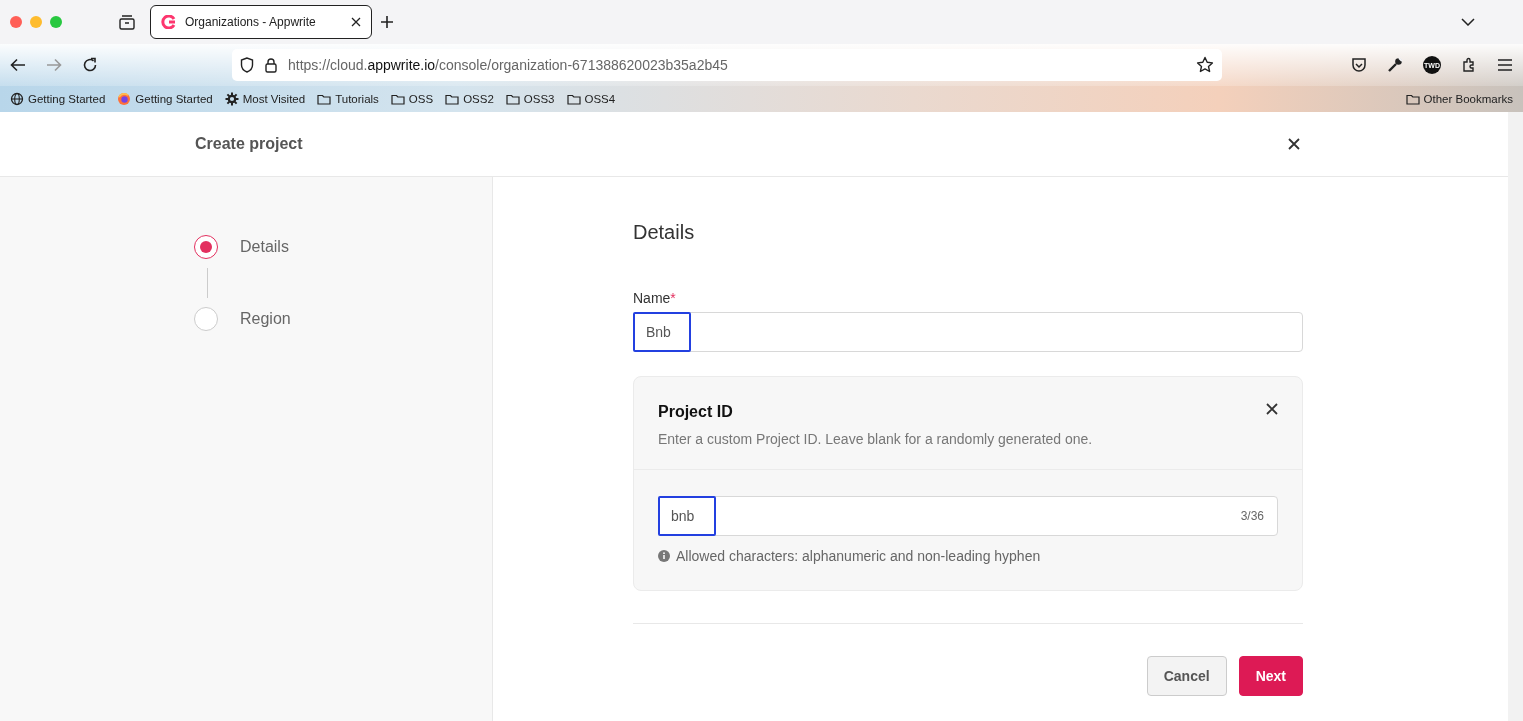  What do you see at coordinates (348, 99) in the screenshot?
I see `bookmark: Tutorials` at bounding box center [348, 99].